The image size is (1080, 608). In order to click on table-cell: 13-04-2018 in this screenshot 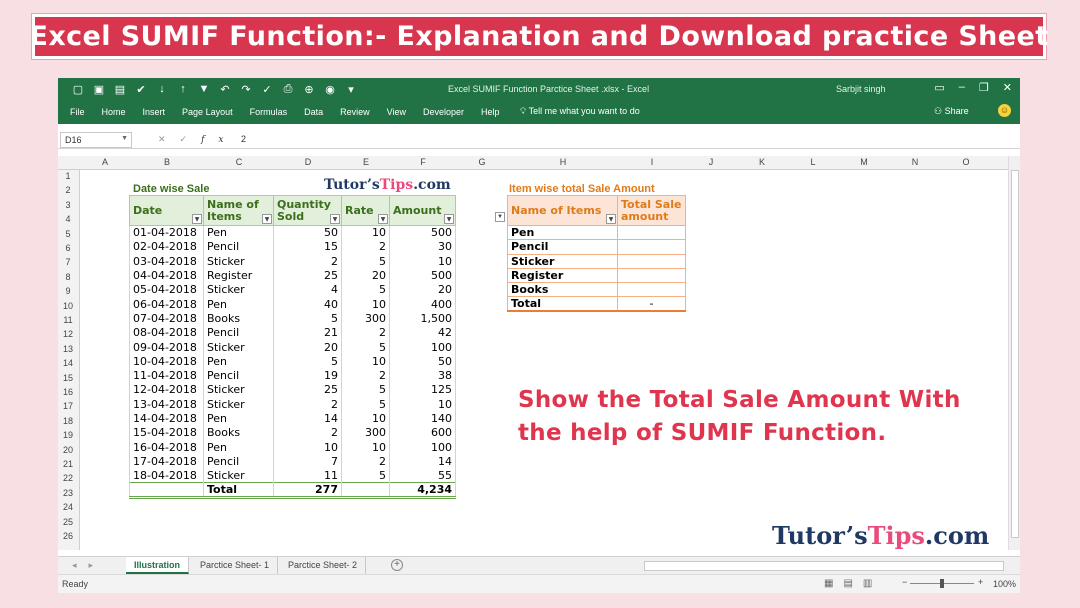, I will do `click(166, 404)`.